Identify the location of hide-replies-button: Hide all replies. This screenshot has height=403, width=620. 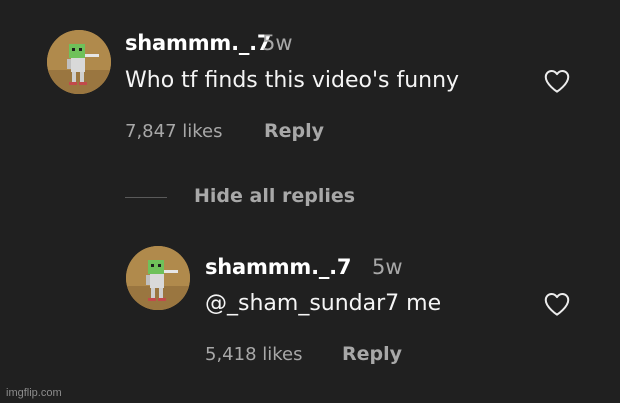
(274, 196).